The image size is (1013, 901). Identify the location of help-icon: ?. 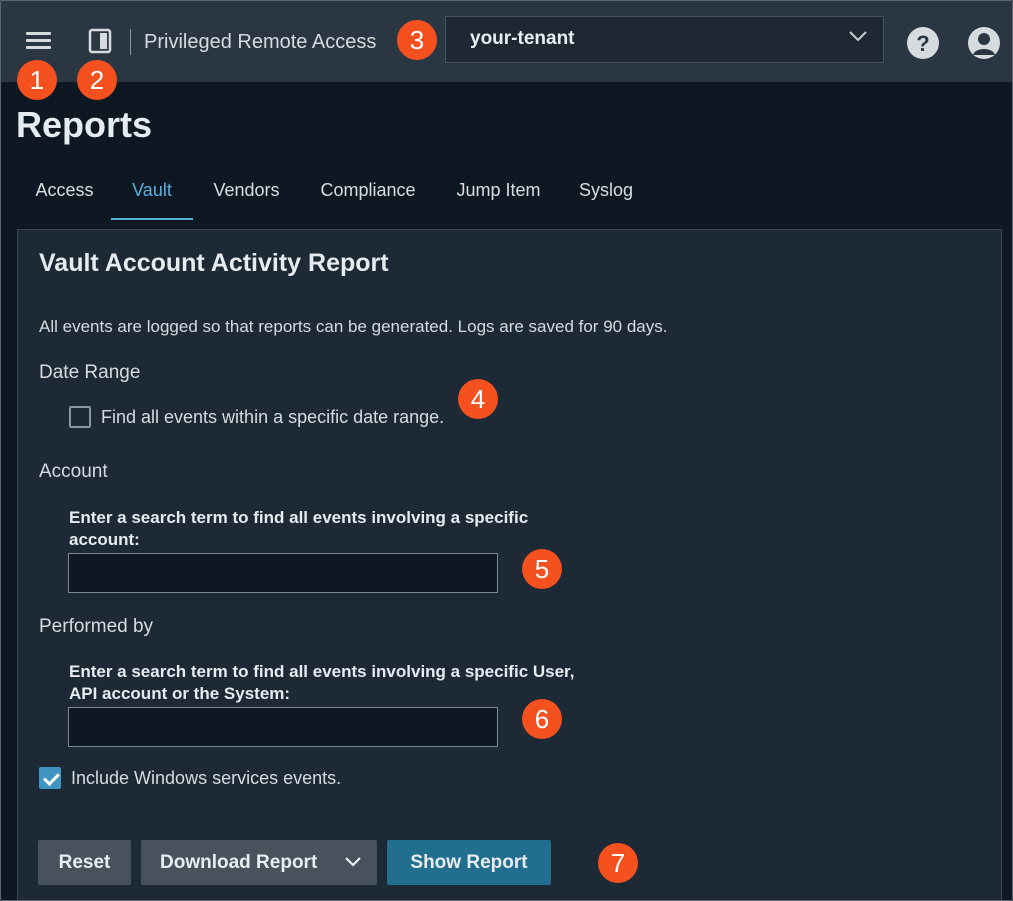
(923, 43).